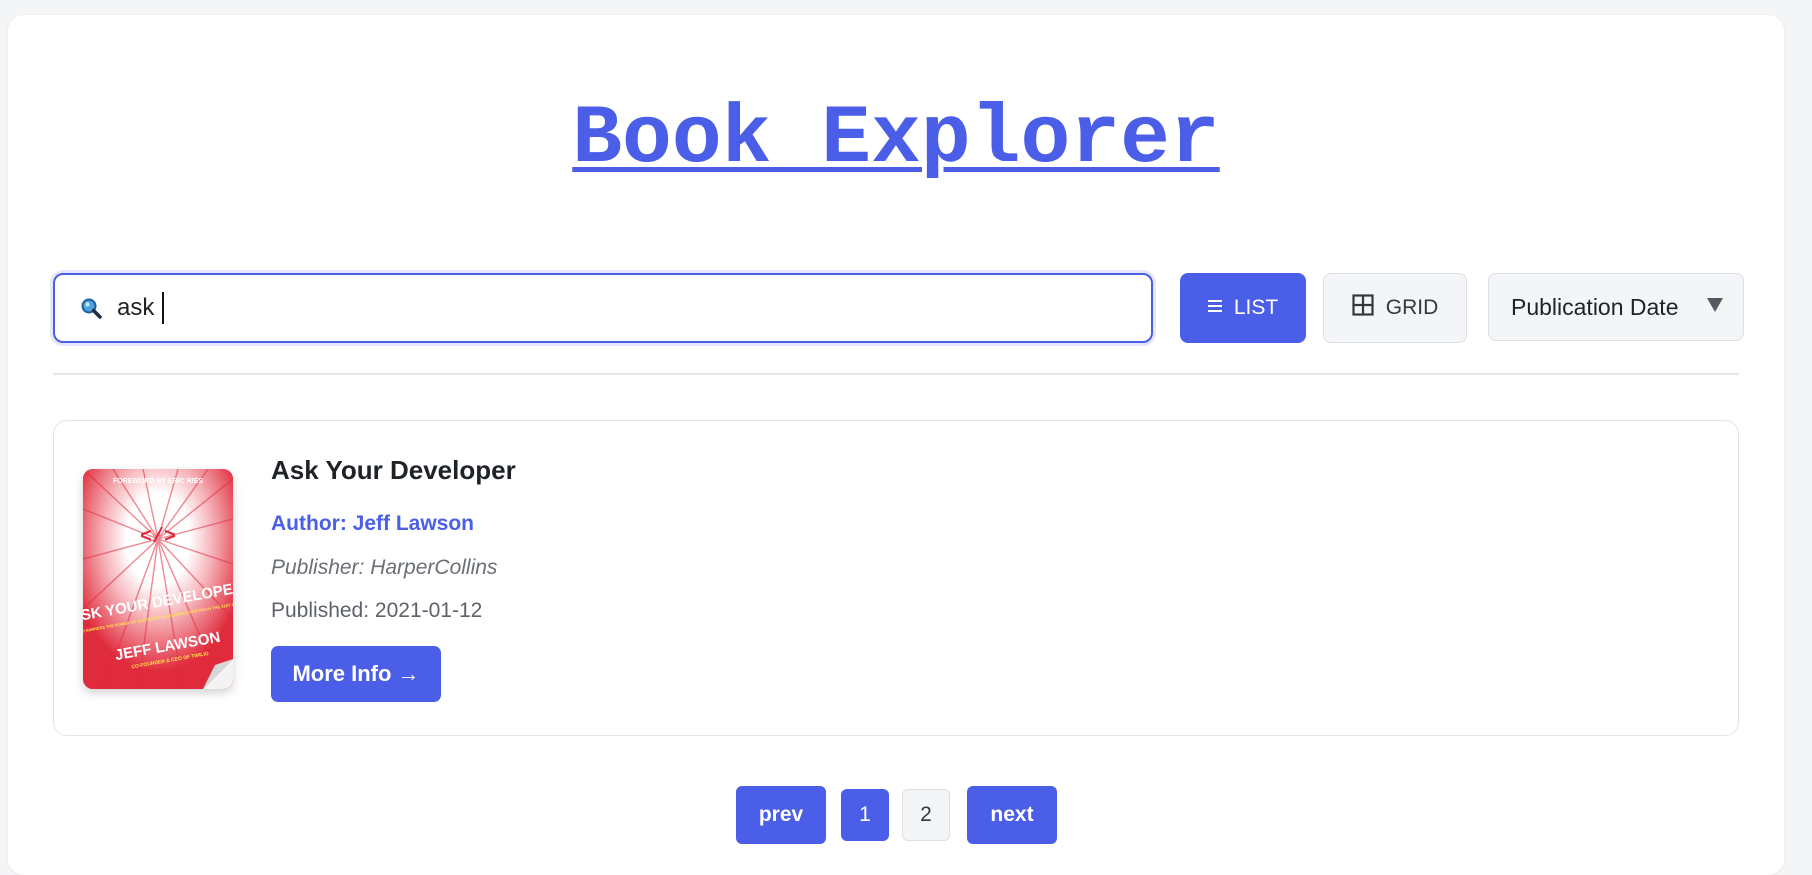 This screenshot has width=1812, height=875. I want to click on list-view-button: LIST, so click(1243, 308).